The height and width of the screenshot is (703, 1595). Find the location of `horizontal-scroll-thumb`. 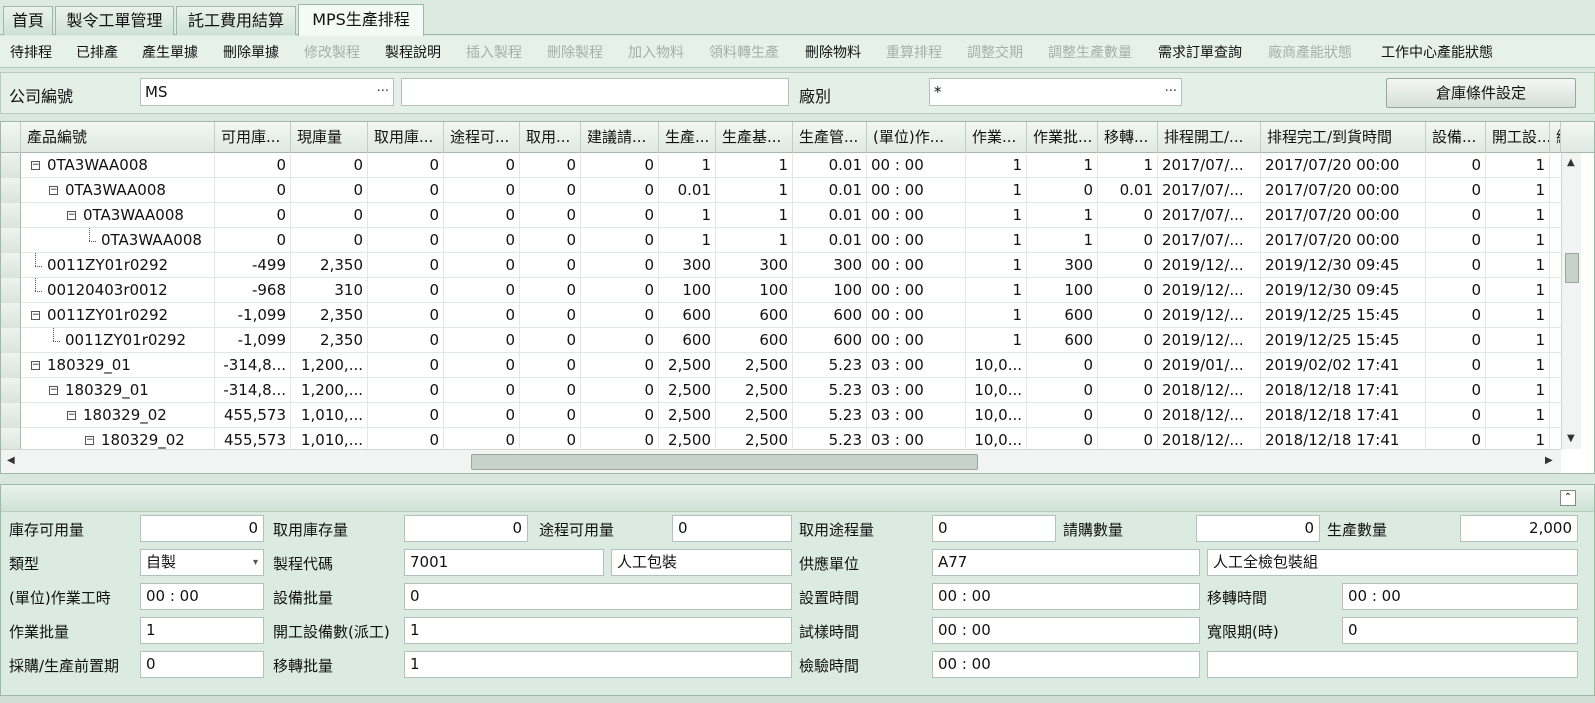

horizontal-scroll-thumb is located at coordinates (724, 462).